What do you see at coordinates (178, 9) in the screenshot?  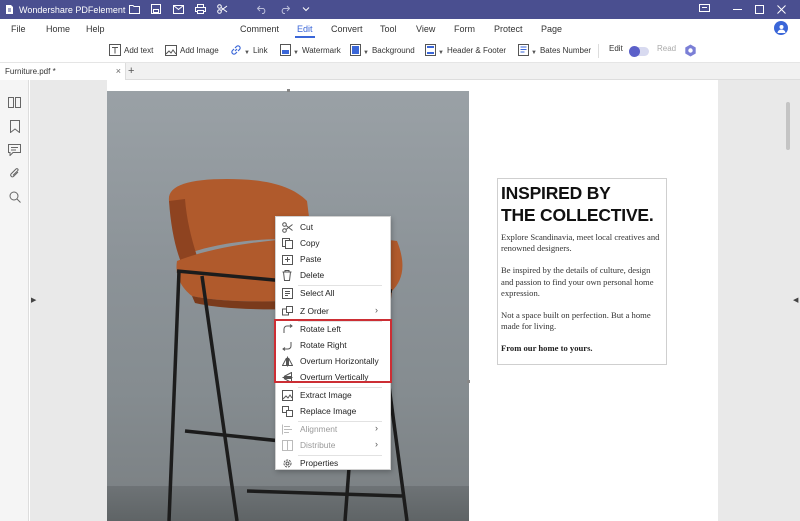 I see `email-icon` at bounding box center [178, 9].